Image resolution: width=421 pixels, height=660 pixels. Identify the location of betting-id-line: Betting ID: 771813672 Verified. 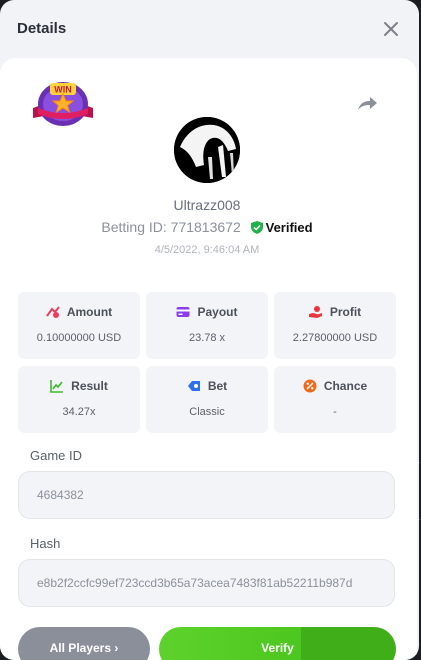
(207, 227).